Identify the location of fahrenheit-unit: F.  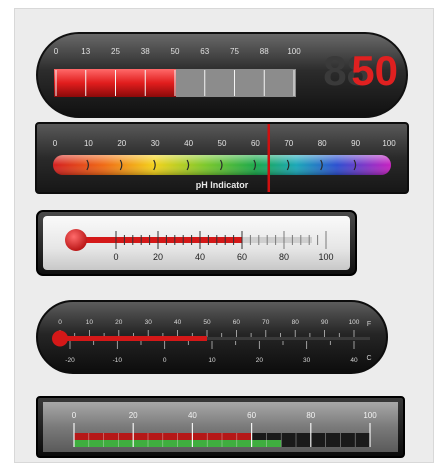
(369, 324).